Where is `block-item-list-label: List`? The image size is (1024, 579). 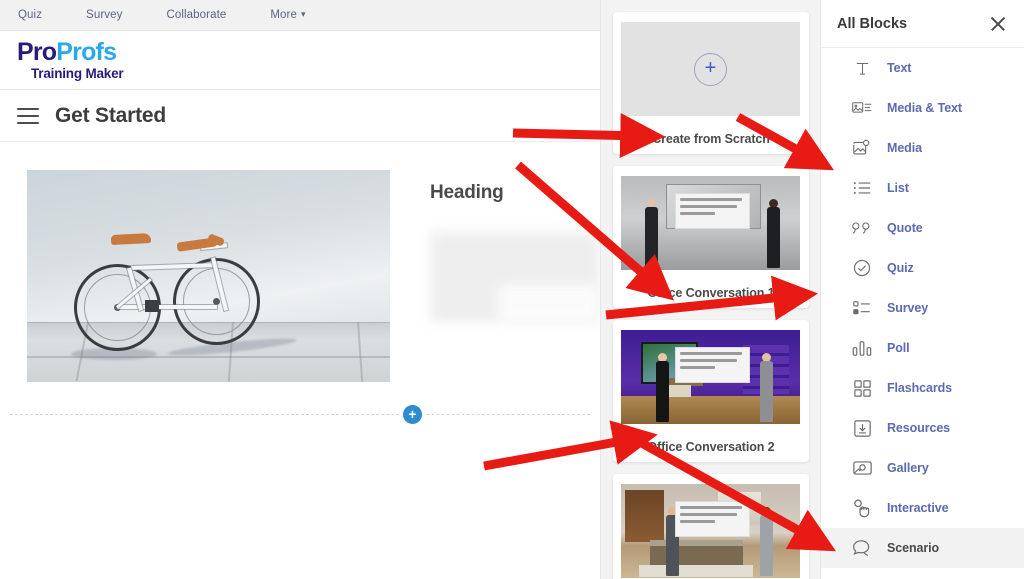 block-item-list-label: List is located at coordinates (898, 188).